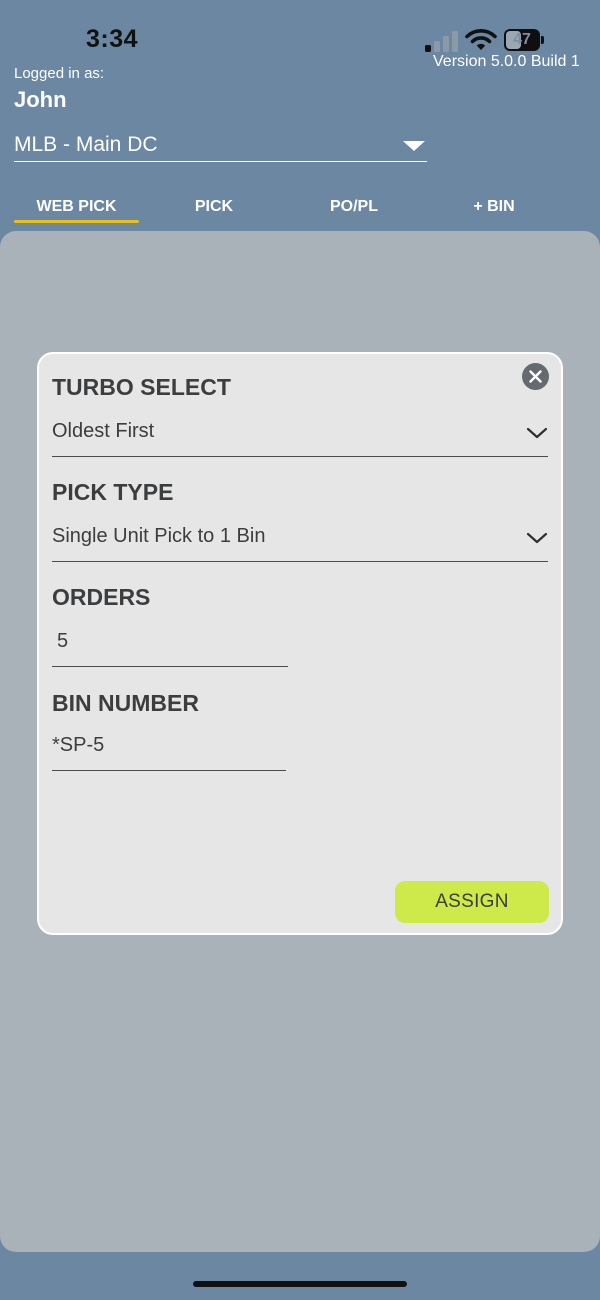 This screenshot has width=600, height=1300. What do you see at coordinates (76, 221) in the screenshot?
I see `active-tab-indicator` at bounding box center [76, 221].